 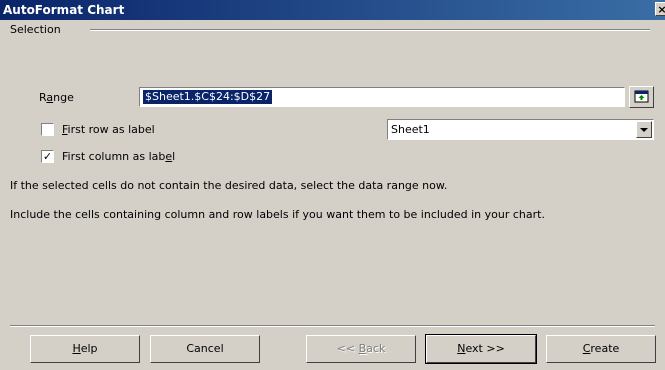 I want to click on first-column-label: First column as label, so click(x=119, y=156).